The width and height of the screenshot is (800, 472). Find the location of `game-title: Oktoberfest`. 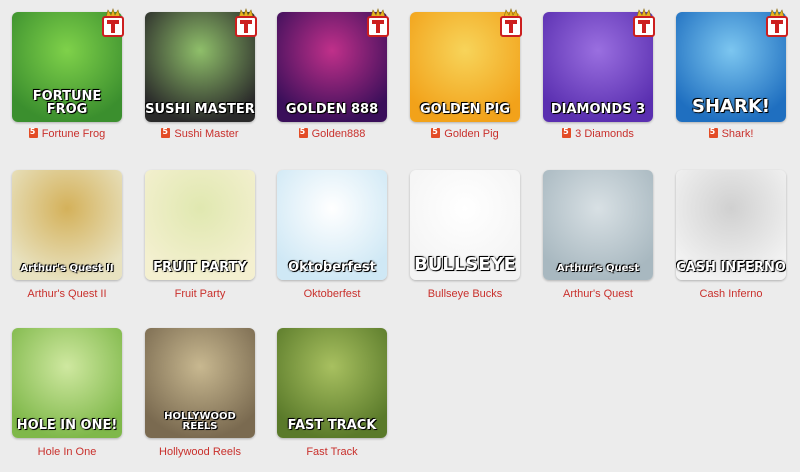

game-title: Oktoberfest is located at coordinates (332, 294).